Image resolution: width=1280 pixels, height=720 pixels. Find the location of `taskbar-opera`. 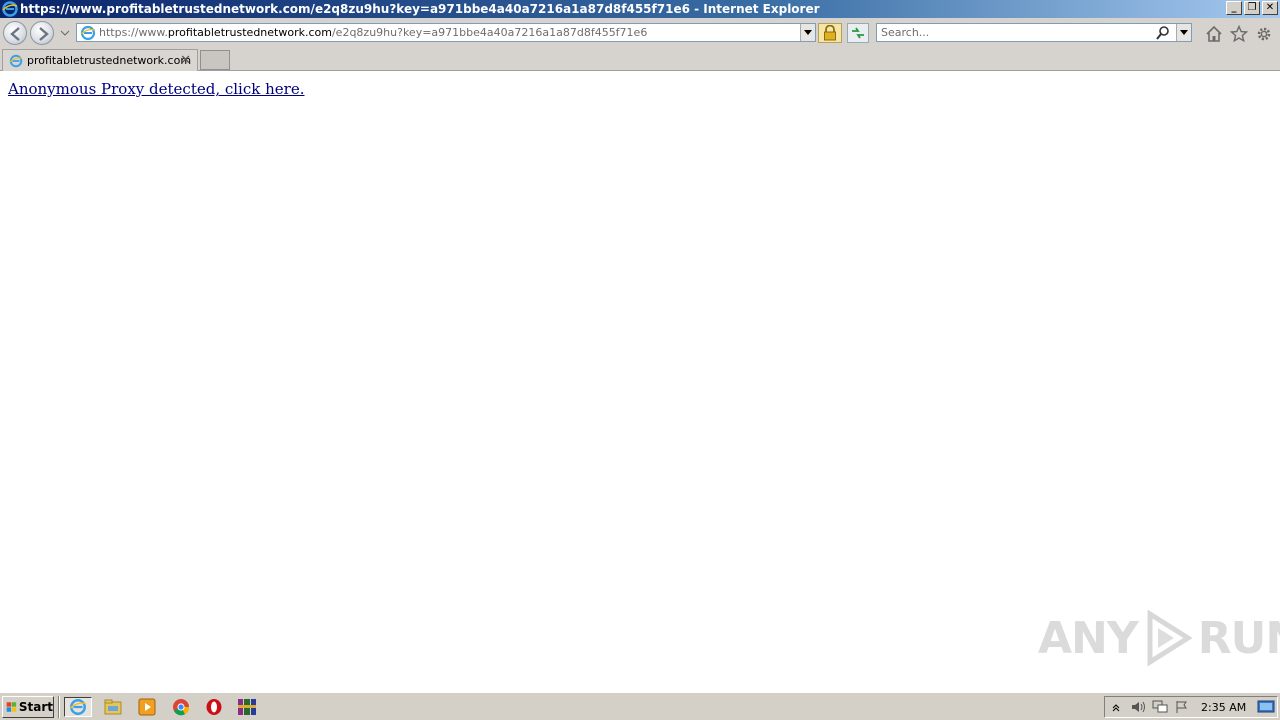

taskbar-opera is located at coordinates (214, 707).